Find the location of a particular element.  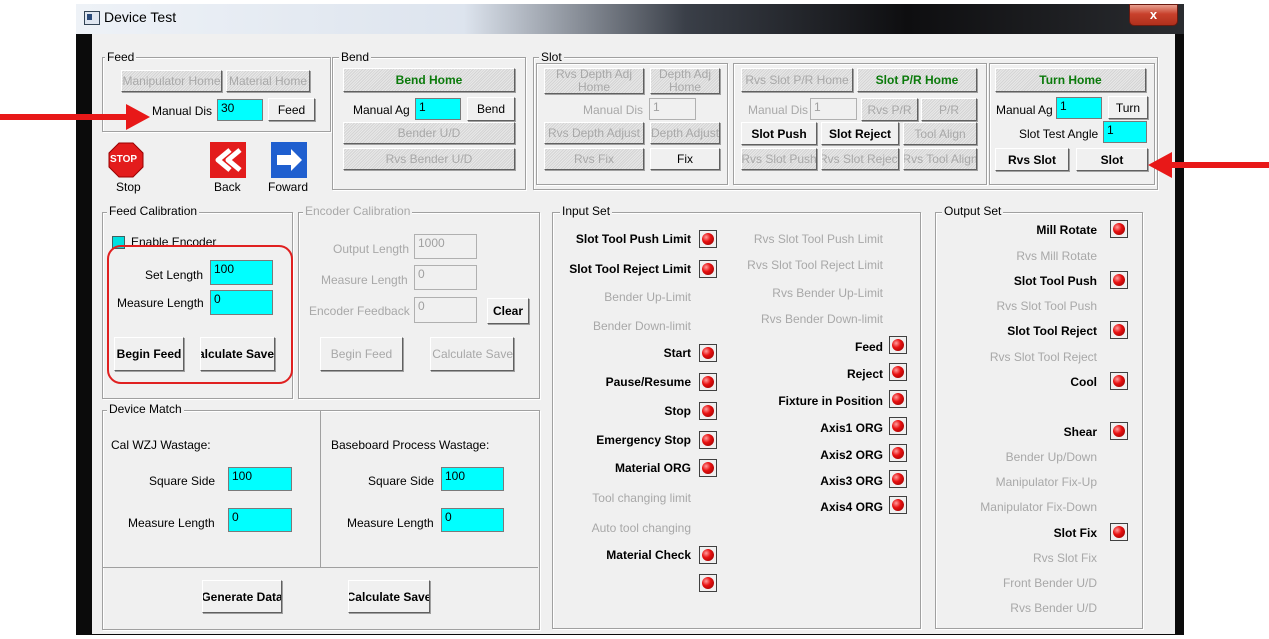

back-label: Back is located at coordinates (227, 187).